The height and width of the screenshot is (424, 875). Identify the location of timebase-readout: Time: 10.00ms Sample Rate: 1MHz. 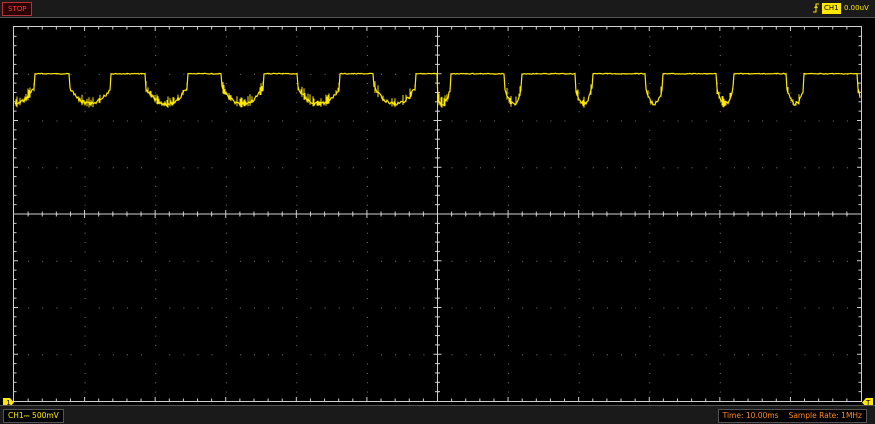
(792, 416).